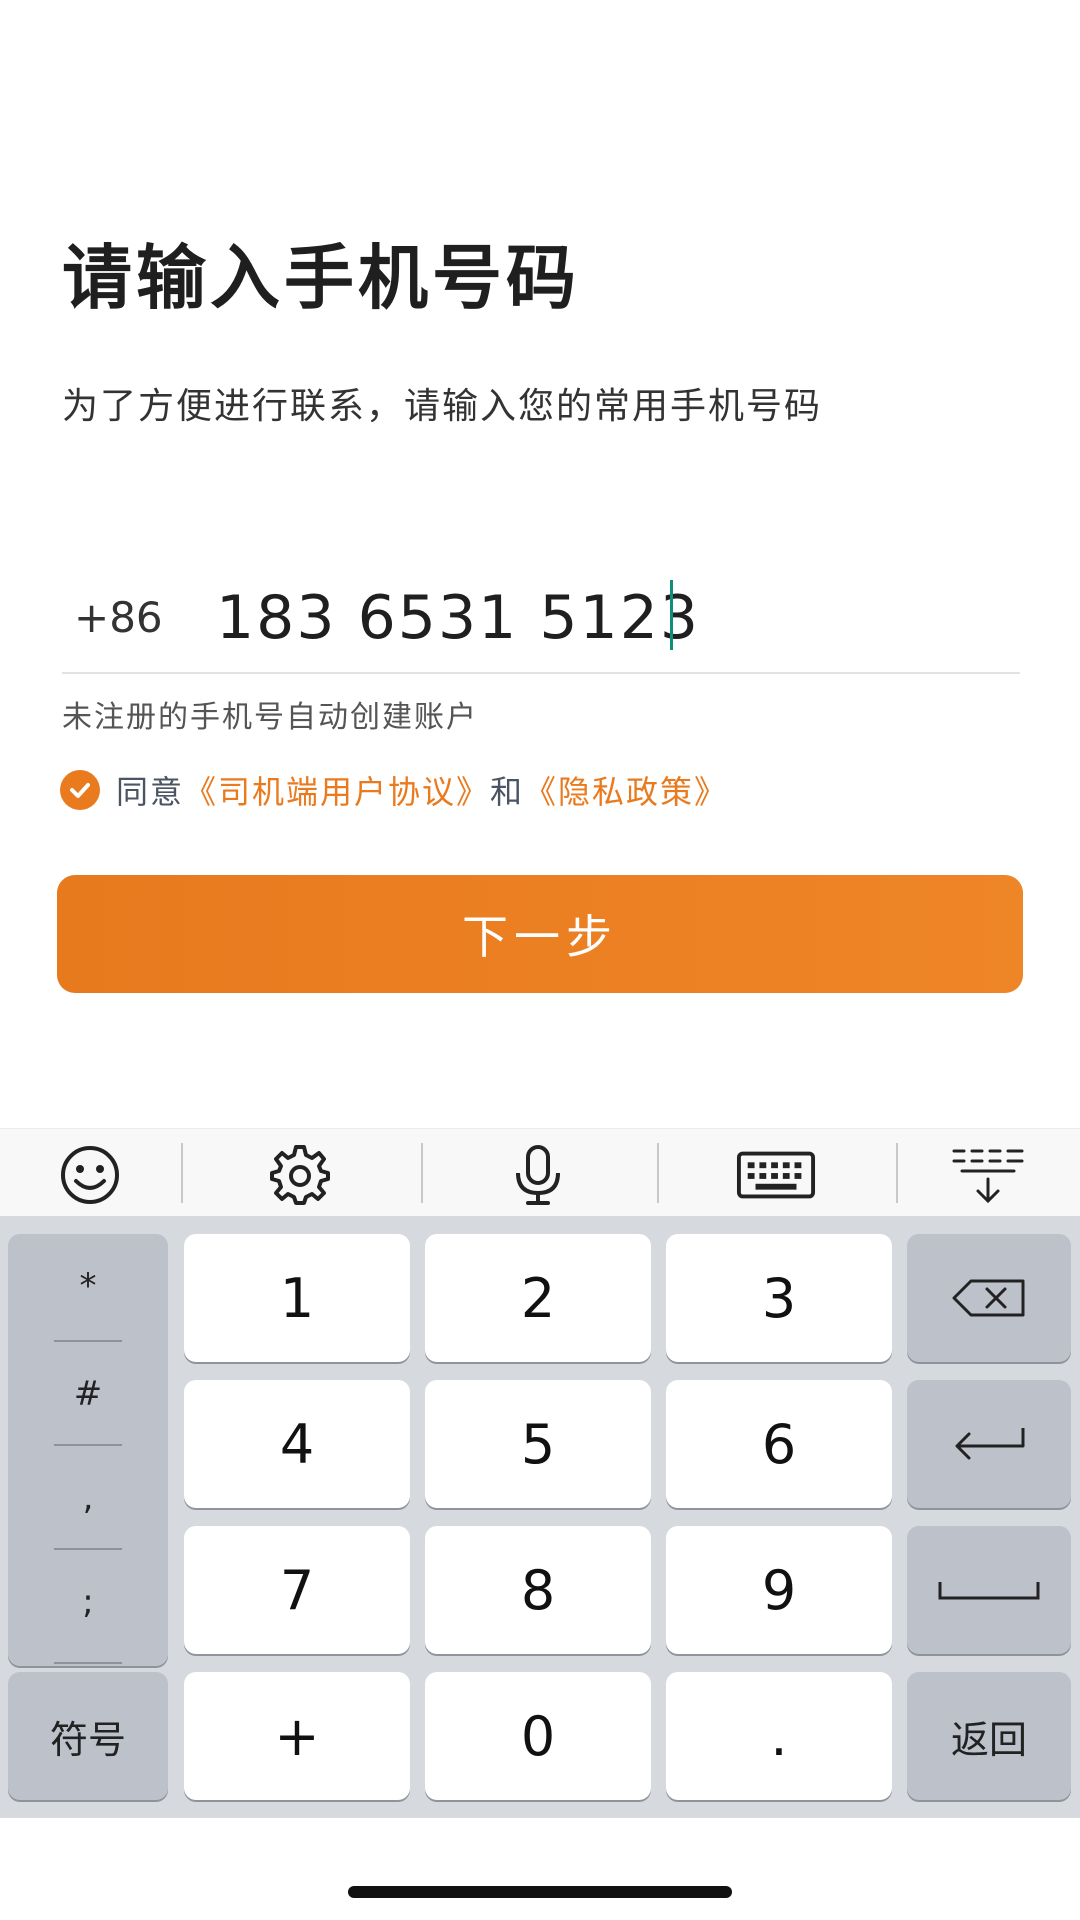  What do you see at coordinates (989, 1736) in the screenshot?
I see `return-key: 返回` at bounding box center [989, 1736].